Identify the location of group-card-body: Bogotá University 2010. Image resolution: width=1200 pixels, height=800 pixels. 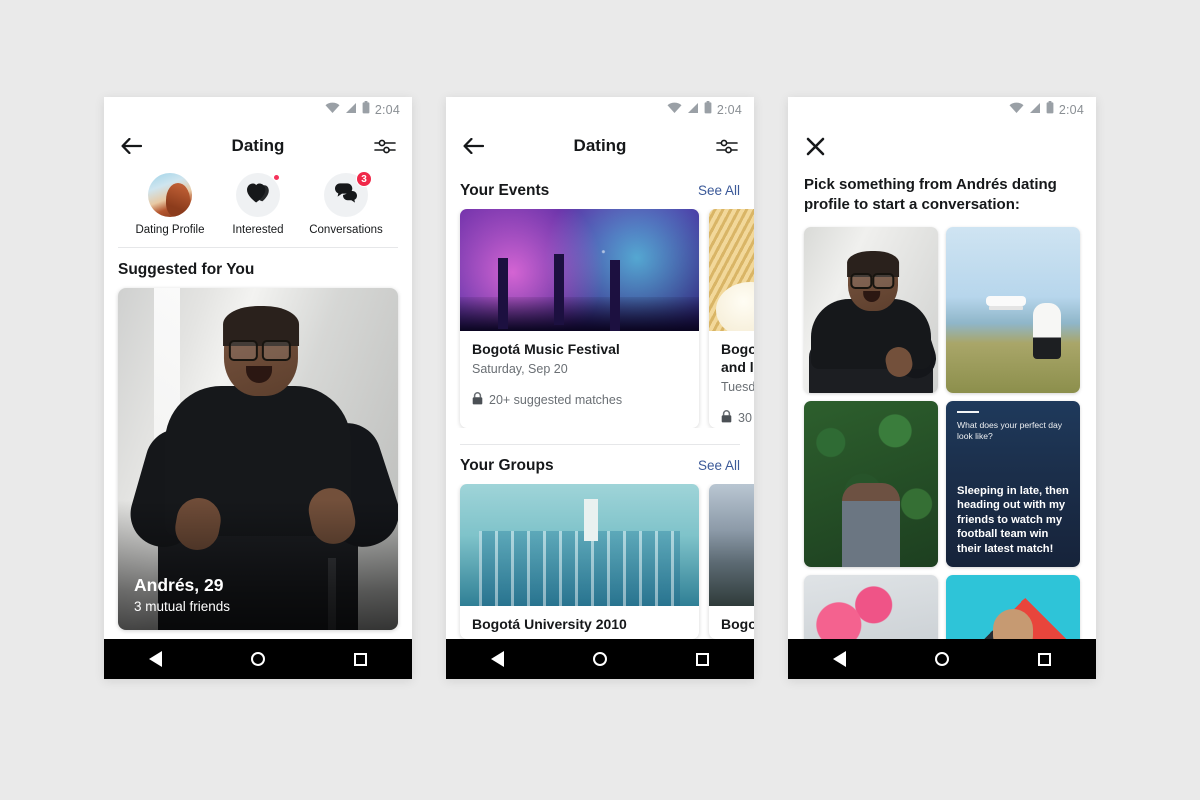
(579, 622).